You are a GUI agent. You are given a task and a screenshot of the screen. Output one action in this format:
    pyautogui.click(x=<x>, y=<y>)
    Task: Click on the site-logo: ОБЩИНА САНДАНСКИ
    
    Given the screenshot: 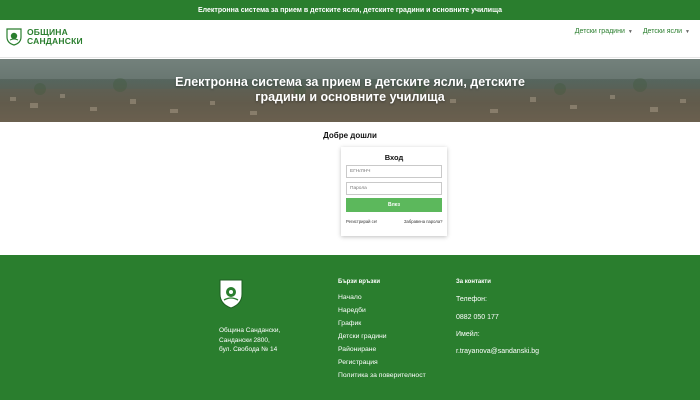 What is the action you would take?
    pyautogui.click(x=44, y=37)
    